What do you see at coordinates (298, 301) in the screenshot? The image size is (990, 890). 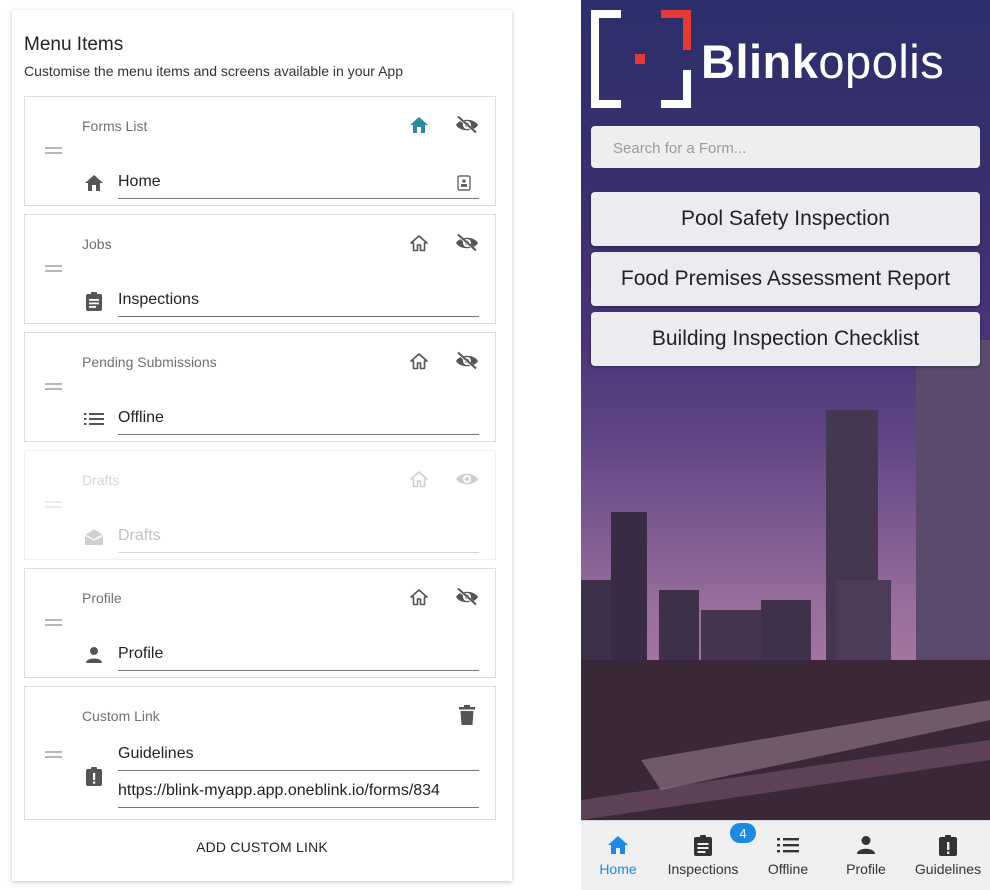 I see `menu-item-name-input: Inspections` at bounding box center [298, 301].